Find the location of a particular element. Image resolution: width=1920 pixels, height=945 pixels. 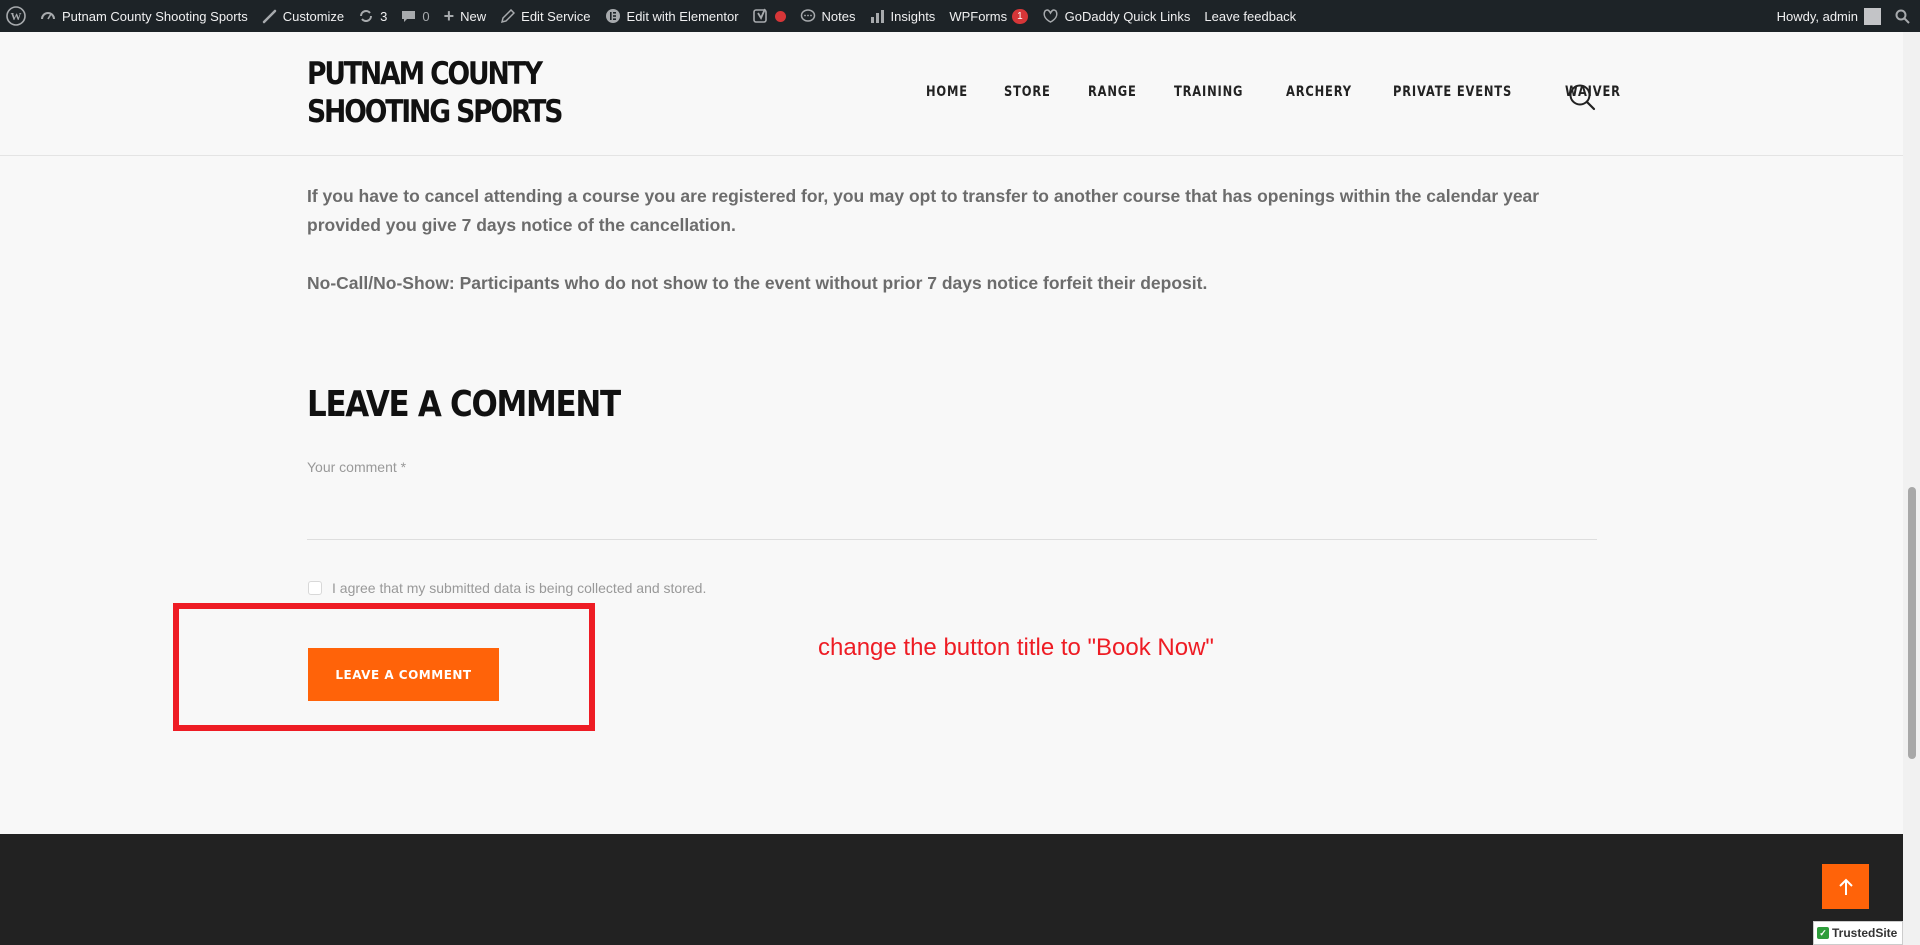

updates-count: 3 is located at coordinates (384, 16).